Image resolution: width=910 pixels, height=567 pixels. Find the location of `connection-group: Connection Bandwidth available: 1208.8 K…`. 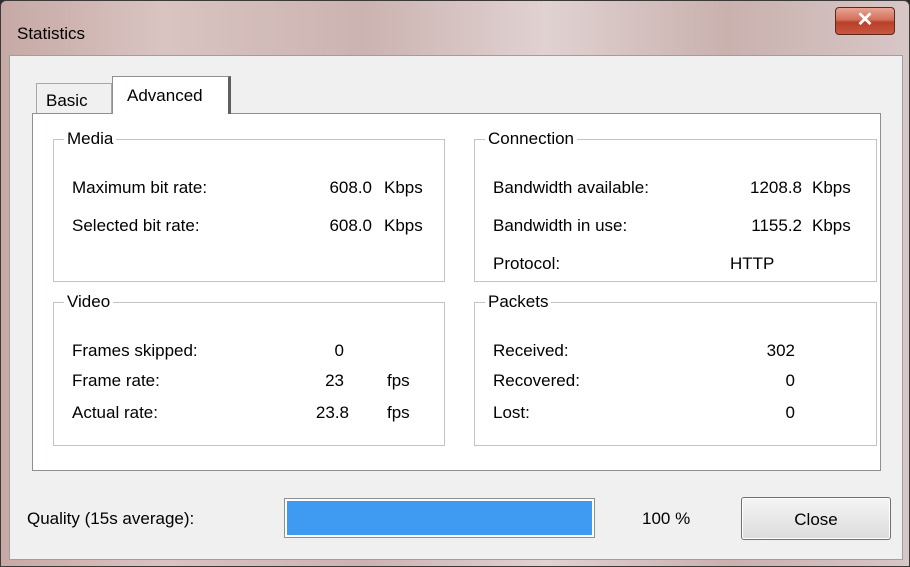

connection-group: Connection Bandwidth available: 1208.8 K… is located at coordinates (675, 205).